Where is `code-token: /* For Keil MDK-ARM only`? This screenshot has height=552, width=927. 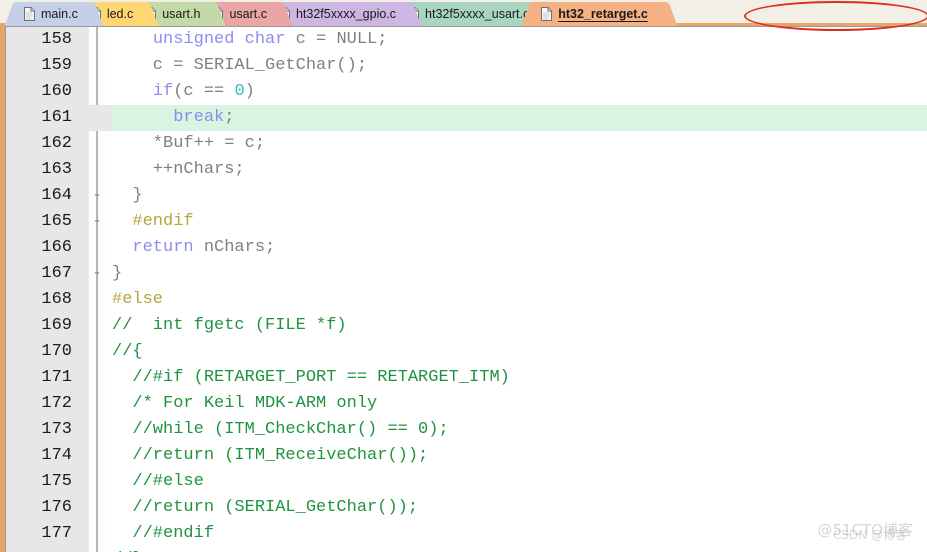 code-token: /* For Keil MDK-ARM only is located at coordinates (245, 403).